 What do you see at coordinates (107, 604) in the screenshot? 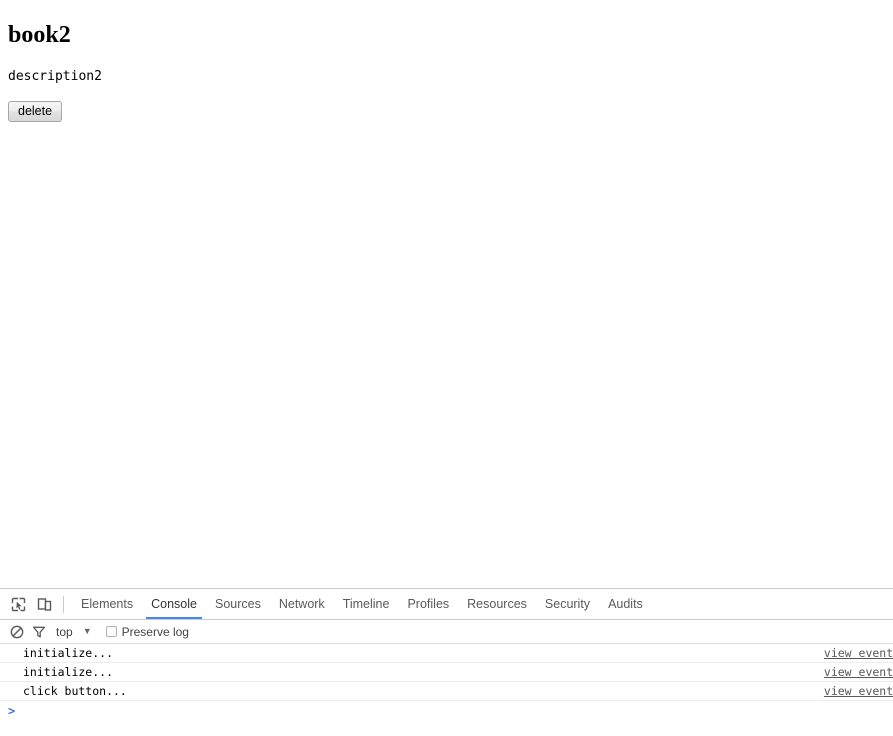
I see `tab-elements: Elements` at bounding box center [107, 604].